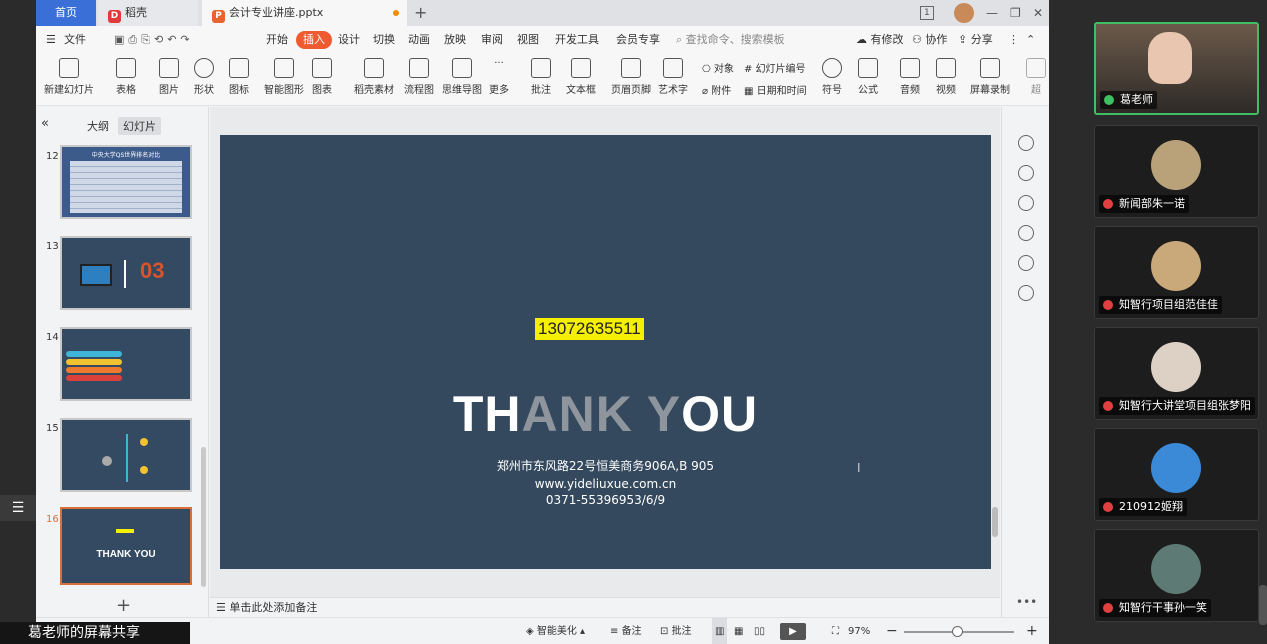 This screenshot has width=1267, height=644. What do you see at coordinates (676, 631) in the screenshot?
I see `comment-toggle-button: ⊡ 批注` at bounding box center [676, 631].